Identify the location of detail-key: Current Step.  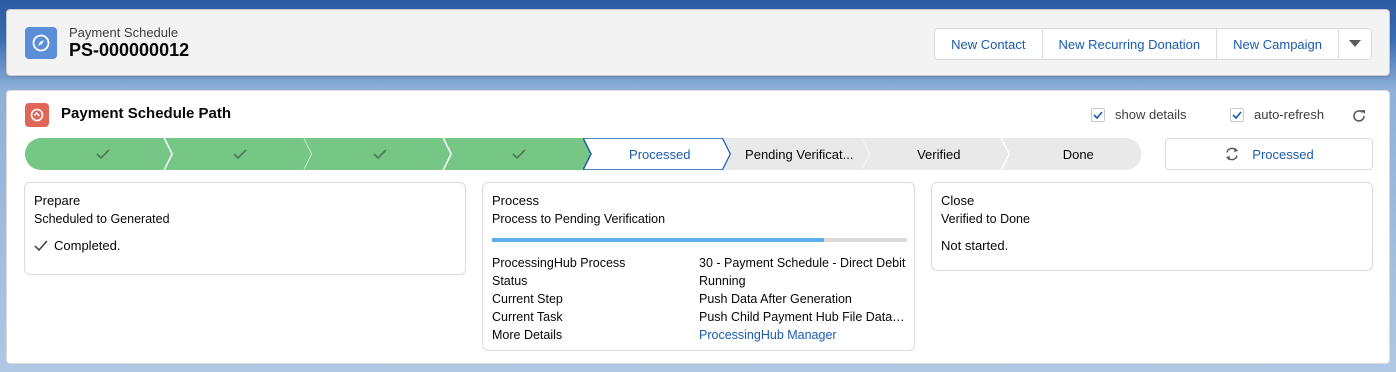
(527, 299).